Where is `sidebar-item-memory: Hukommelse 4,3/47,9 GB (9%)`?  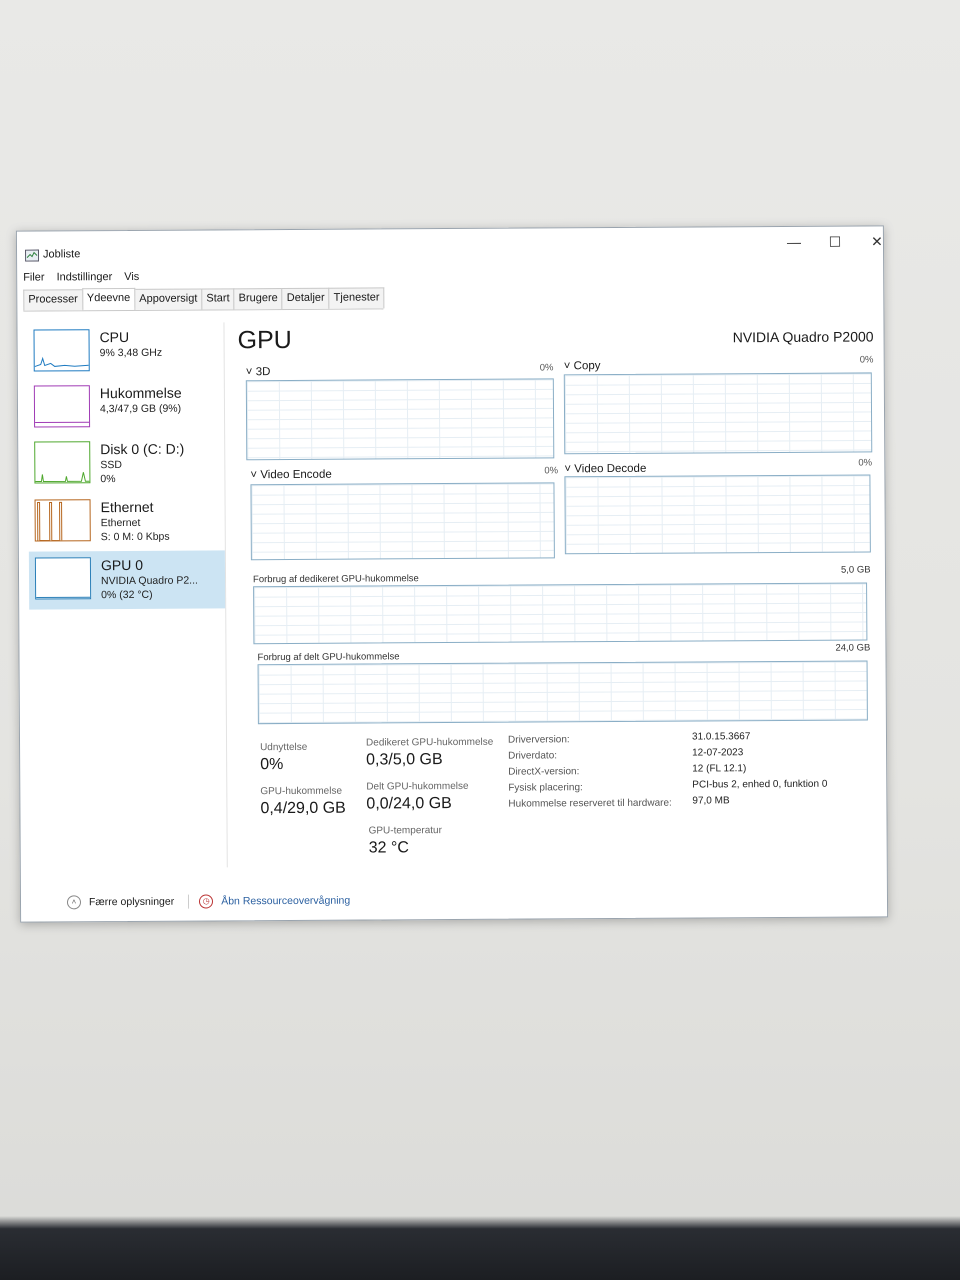 sidebar-item-memory: Hukommelse 4,3/47,9 GB (9%) is located at coordinates (126, 407).